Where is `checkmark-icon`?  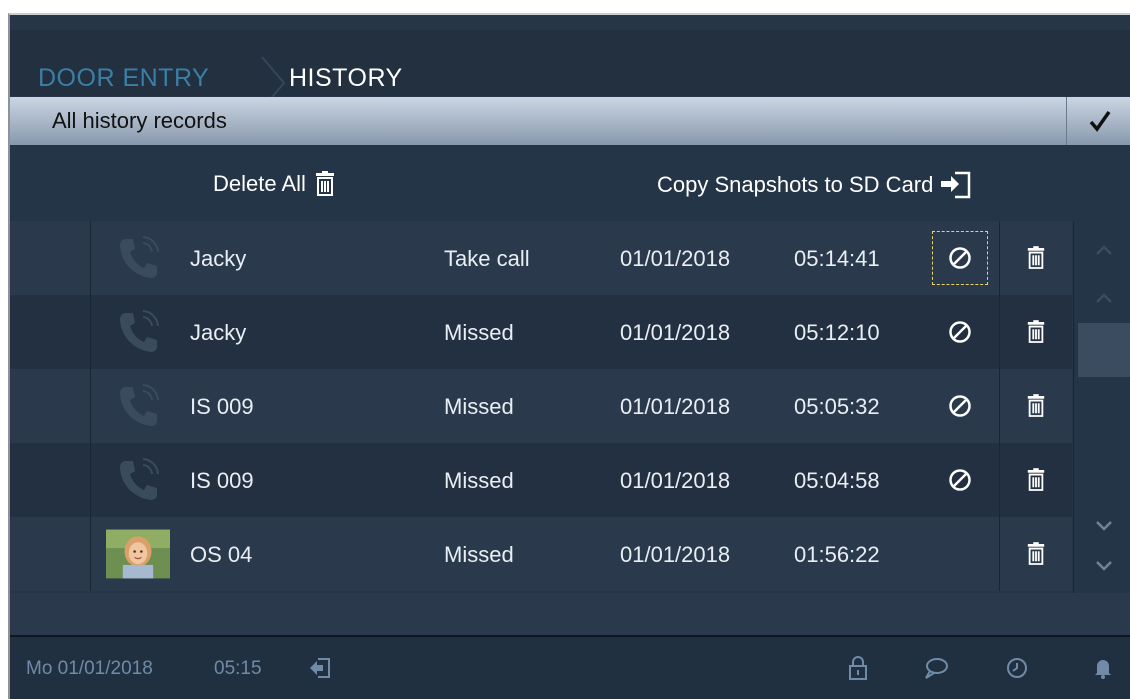 checkmark-icon is located at coordinates (1099, 121).